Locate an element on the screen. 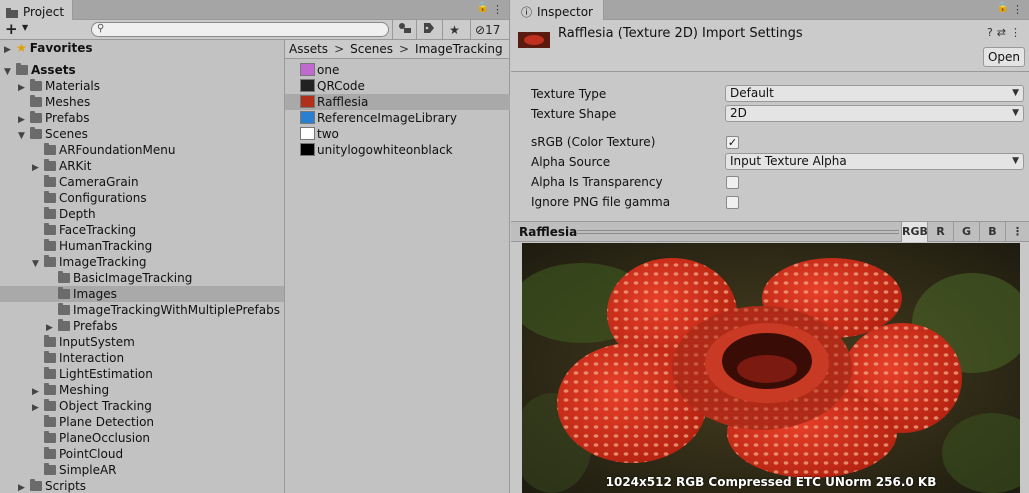  tree-item: FaceTracking is located at coordinates (68, 230).